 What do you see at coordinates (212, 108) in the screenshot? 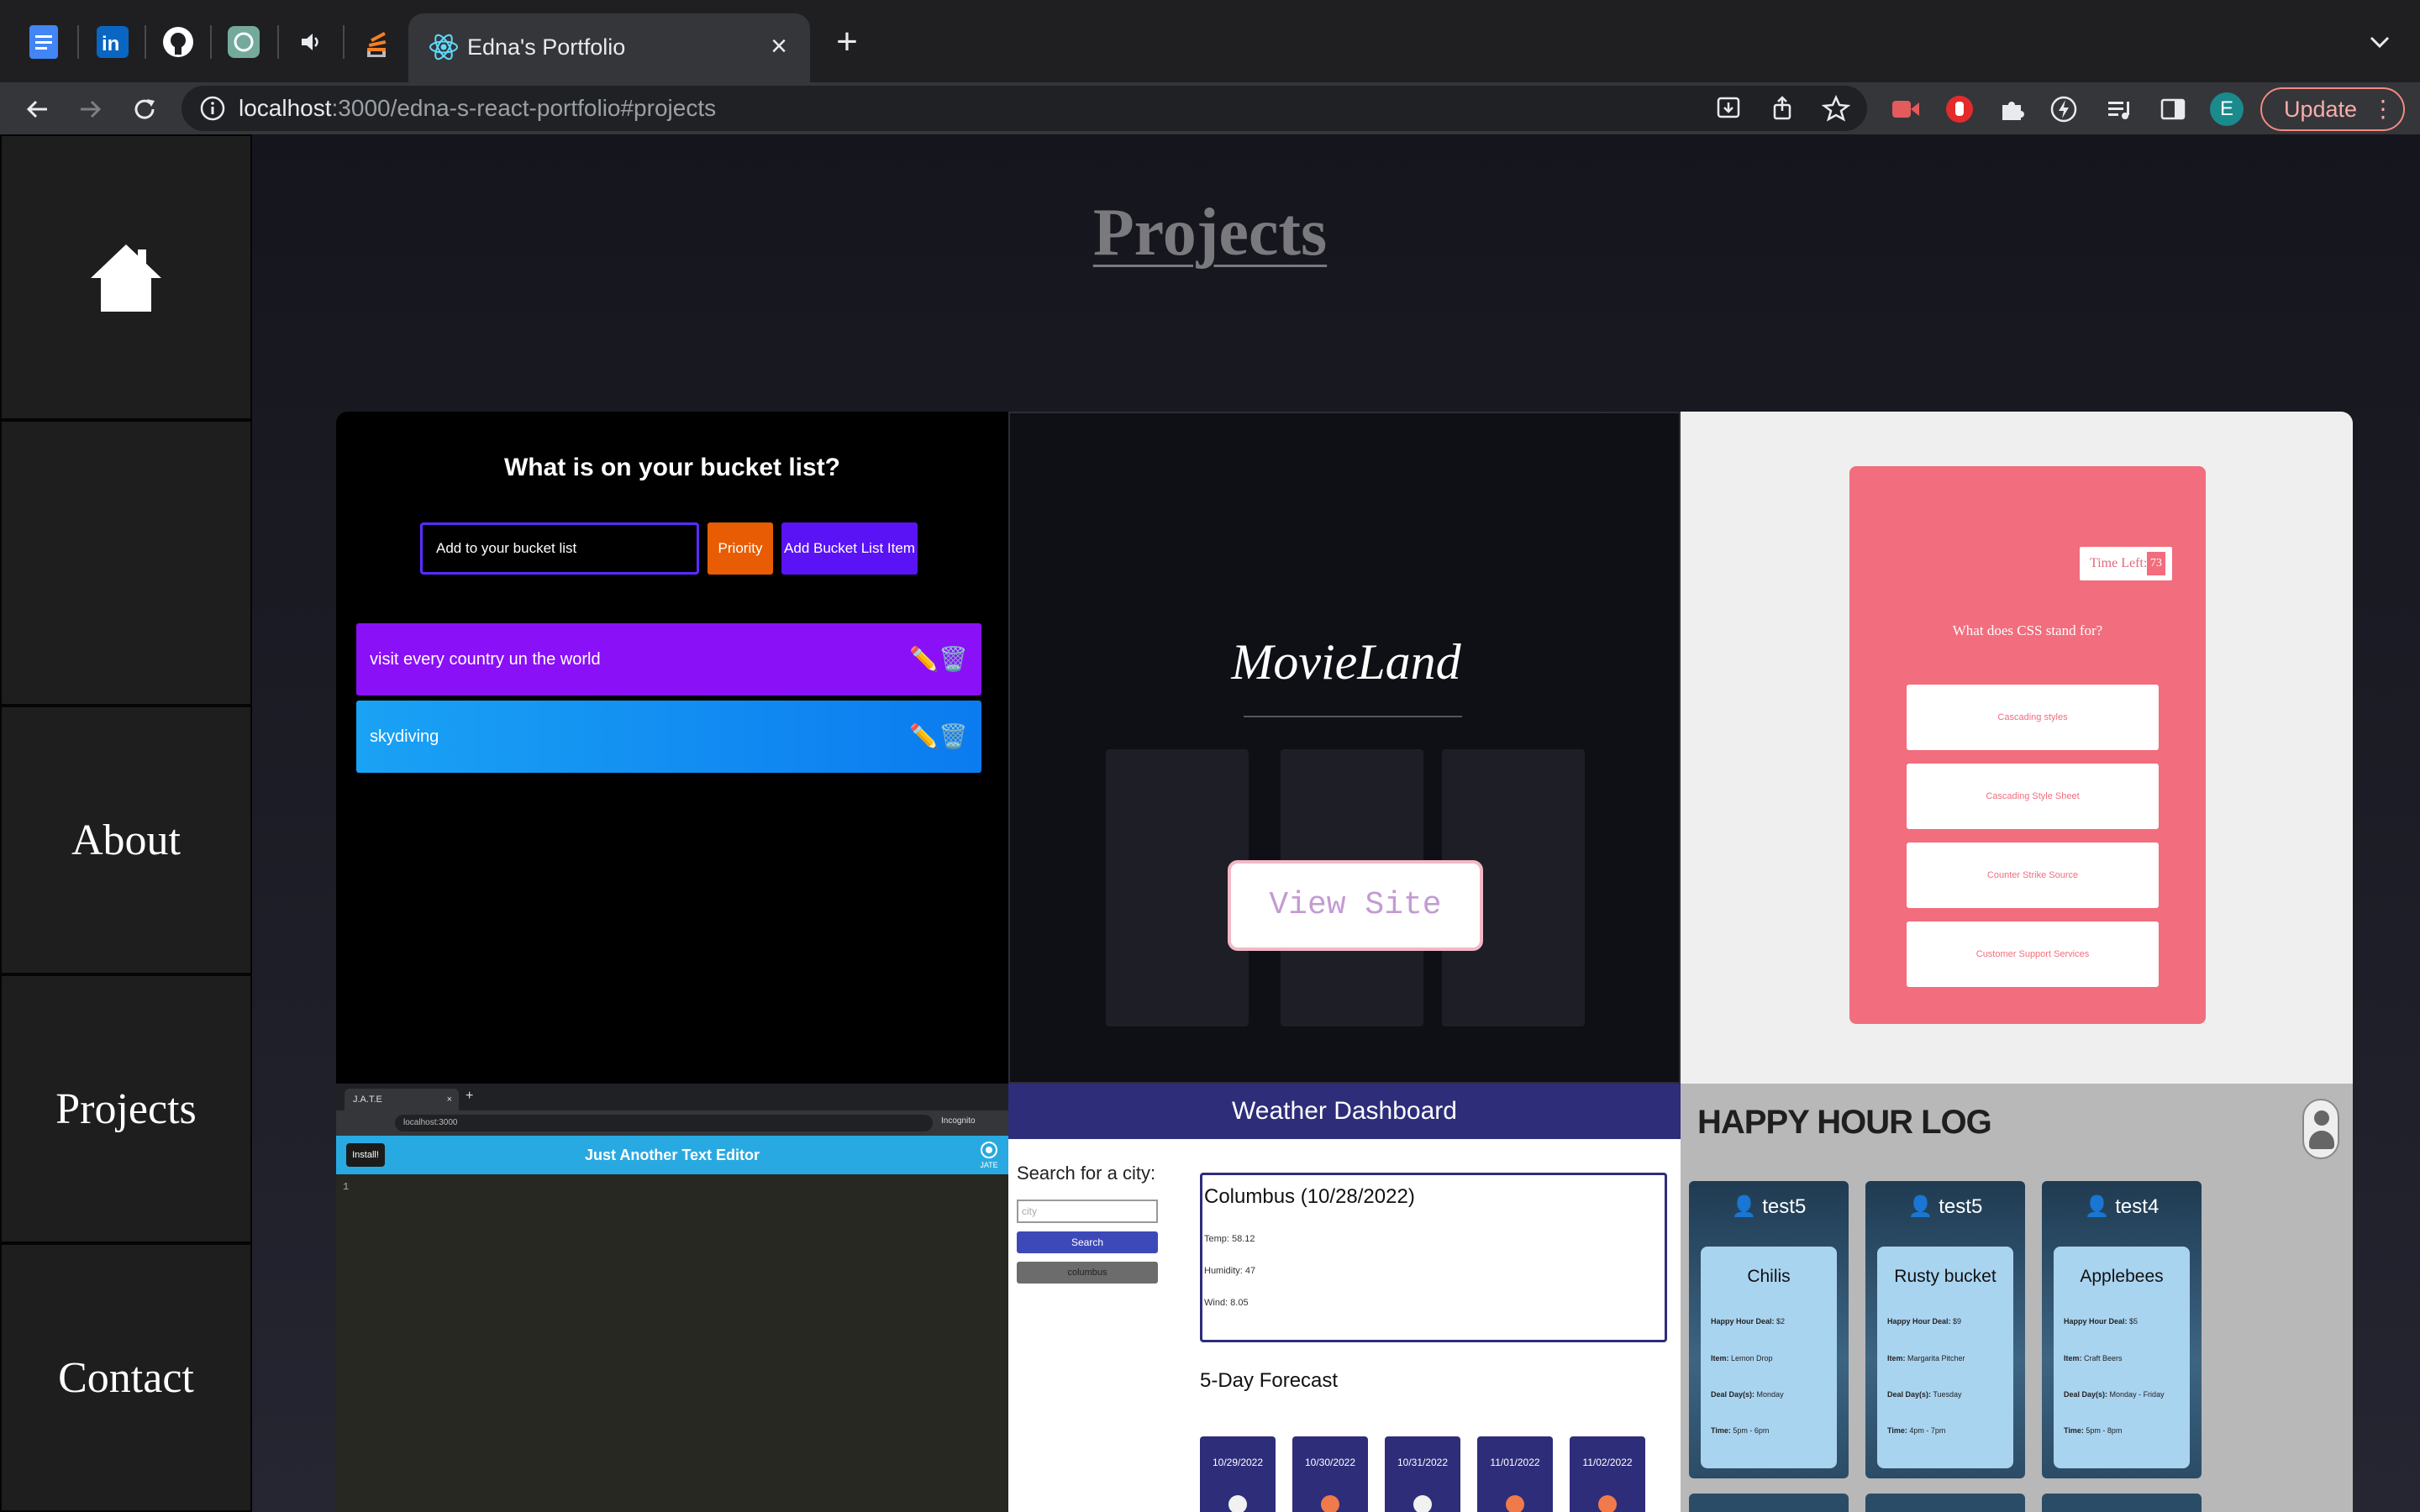
I see `info-icon` at bounding box center [212, 108].